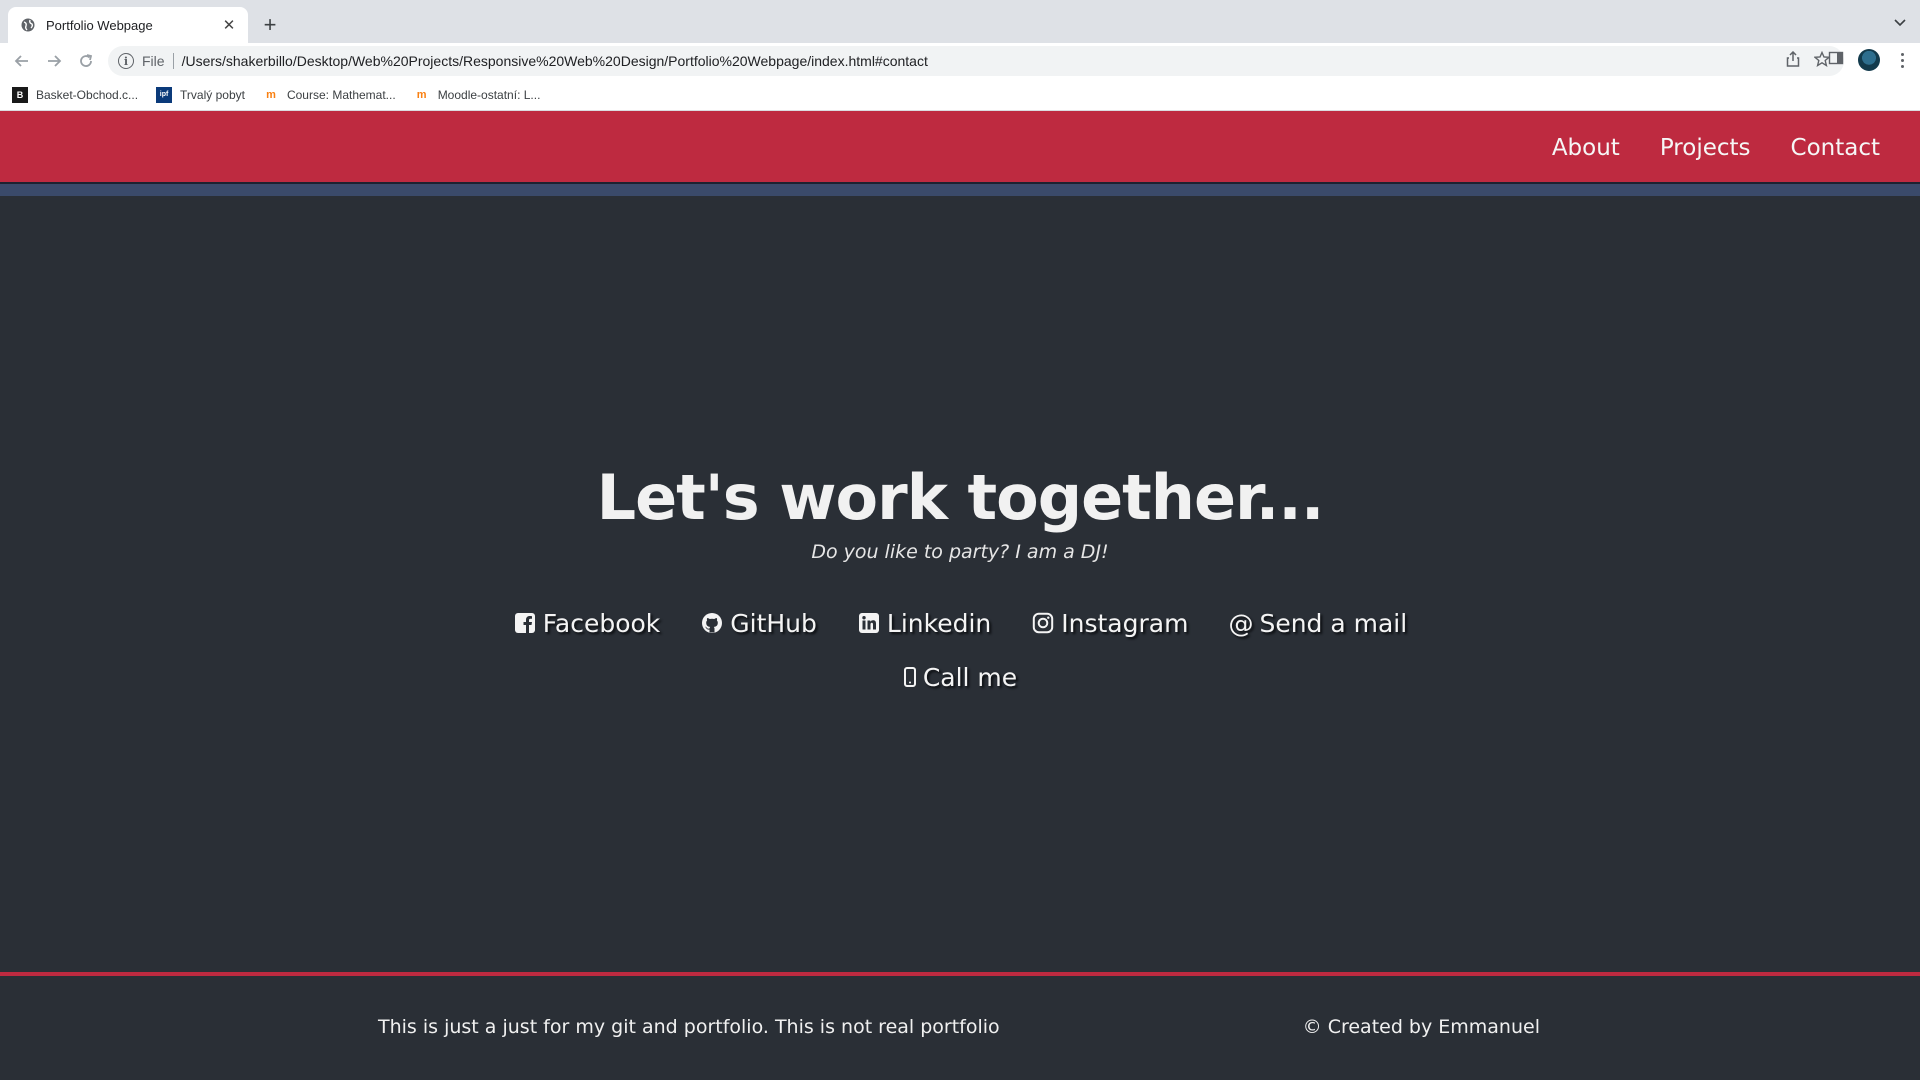  I want to click on reload-icon, so click(86, 61).